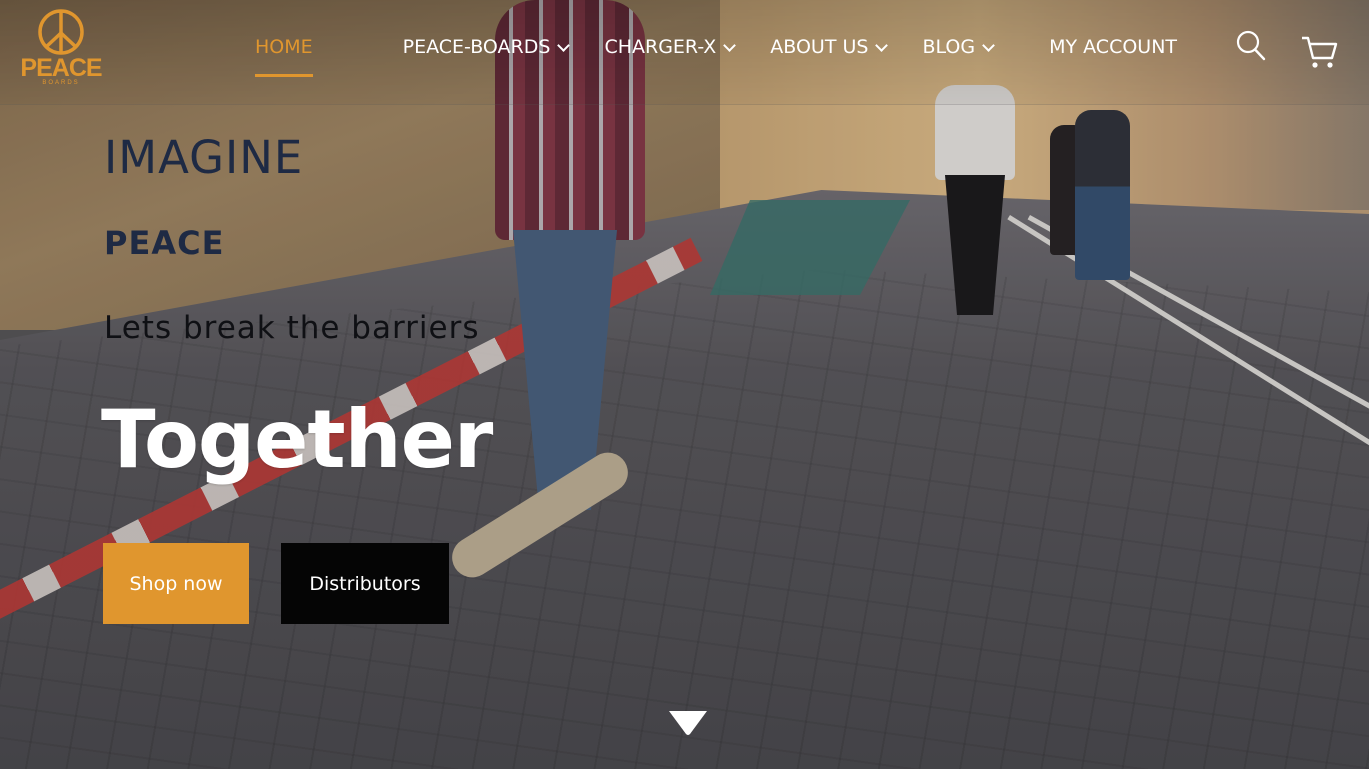 This screenshot has width=1369, height=769. Describe the element at coordinates (292, 328) in the screenshot. I see `hero-tagline: Lets break the barriers` at that location.